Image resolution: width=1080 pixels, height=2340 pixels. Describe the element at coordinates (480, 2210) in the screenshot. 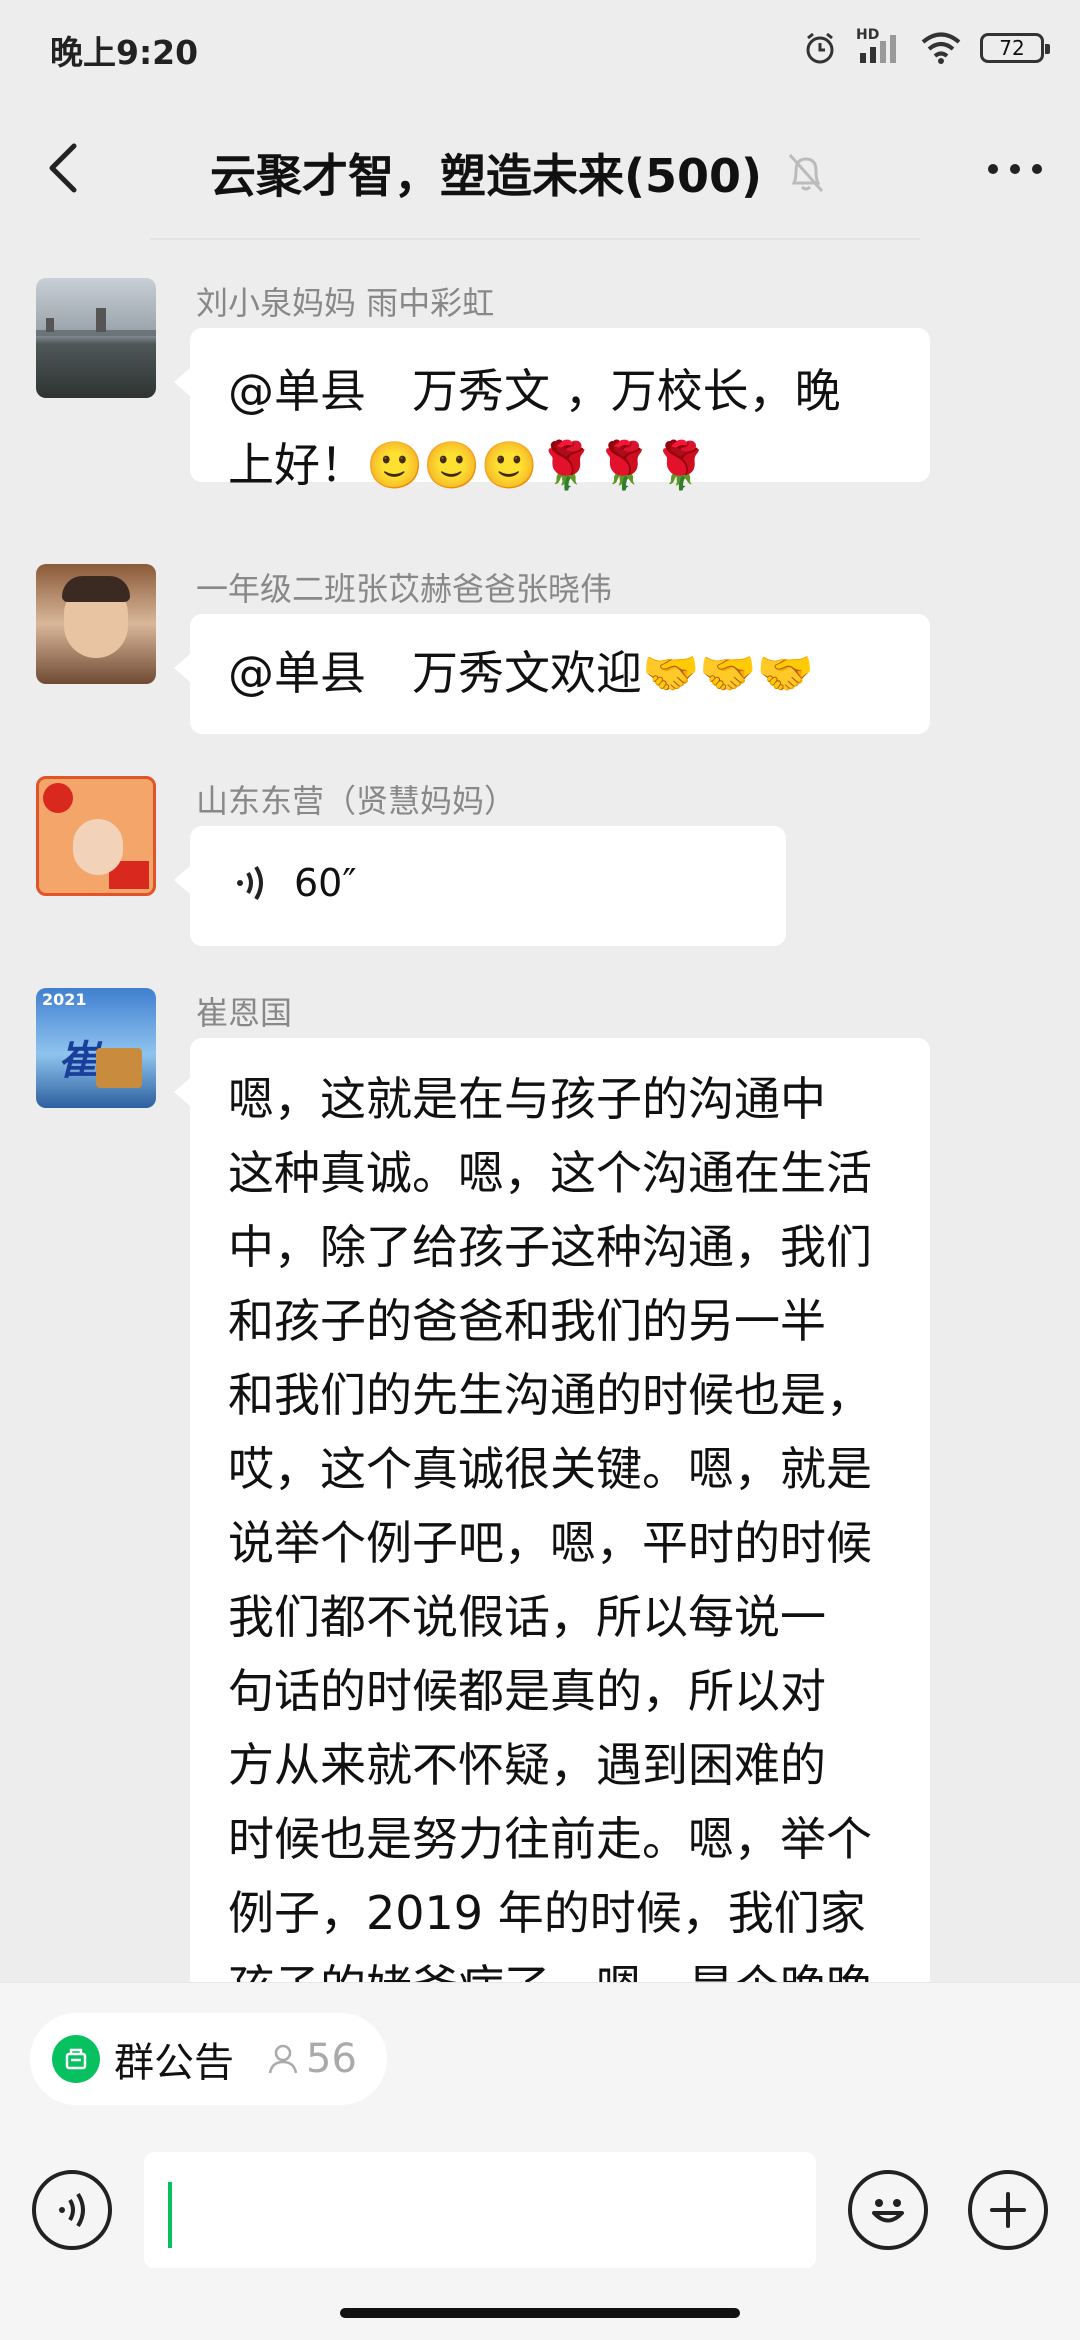

I see `message-input` at that location.